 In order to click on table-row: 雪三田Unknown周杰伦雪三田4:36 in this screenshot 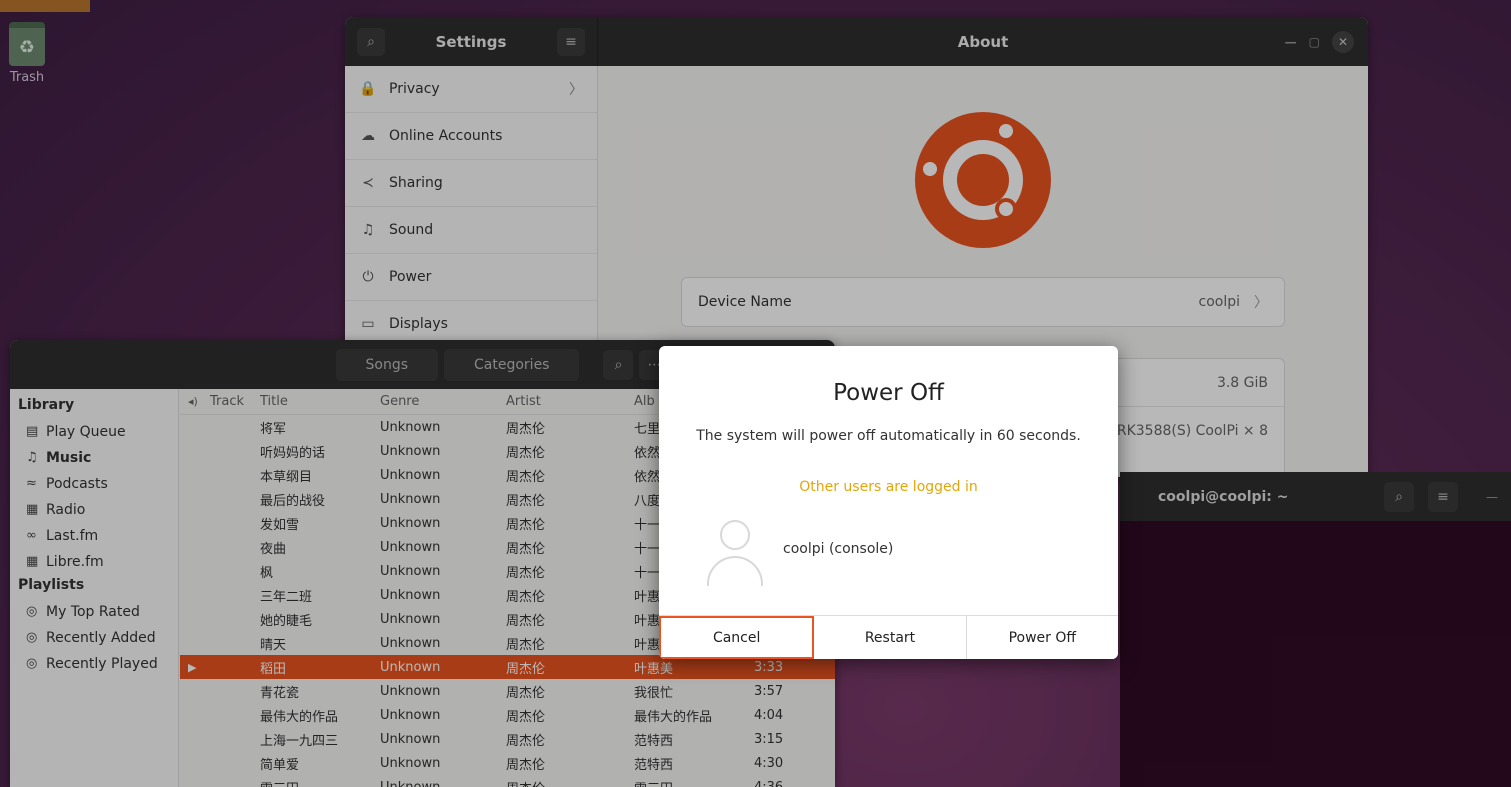, I will do `click(507, 781)`.